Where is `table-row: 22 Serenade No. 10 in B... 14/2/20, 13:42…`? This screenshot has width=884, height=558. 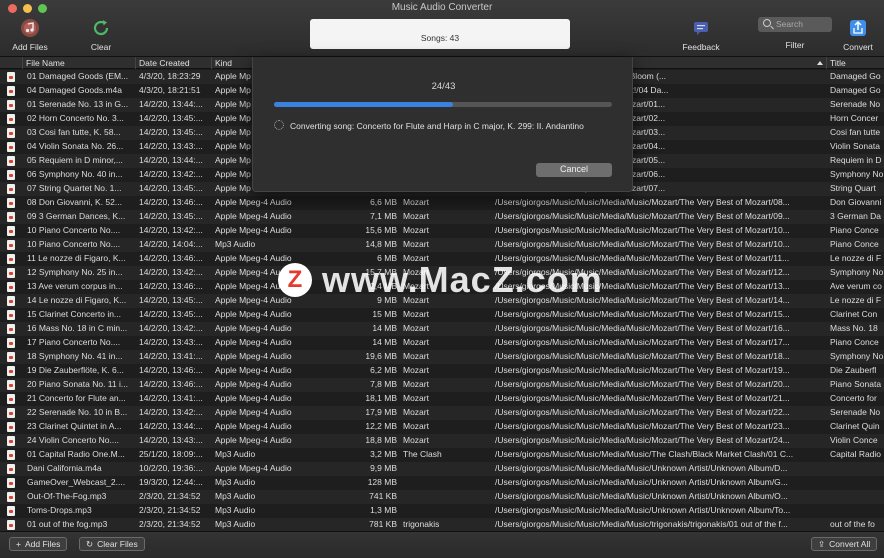 table-row: 22 Serenade No. 10 in B... 14/2/20, 13:42… is located at coordinates (442, 413).